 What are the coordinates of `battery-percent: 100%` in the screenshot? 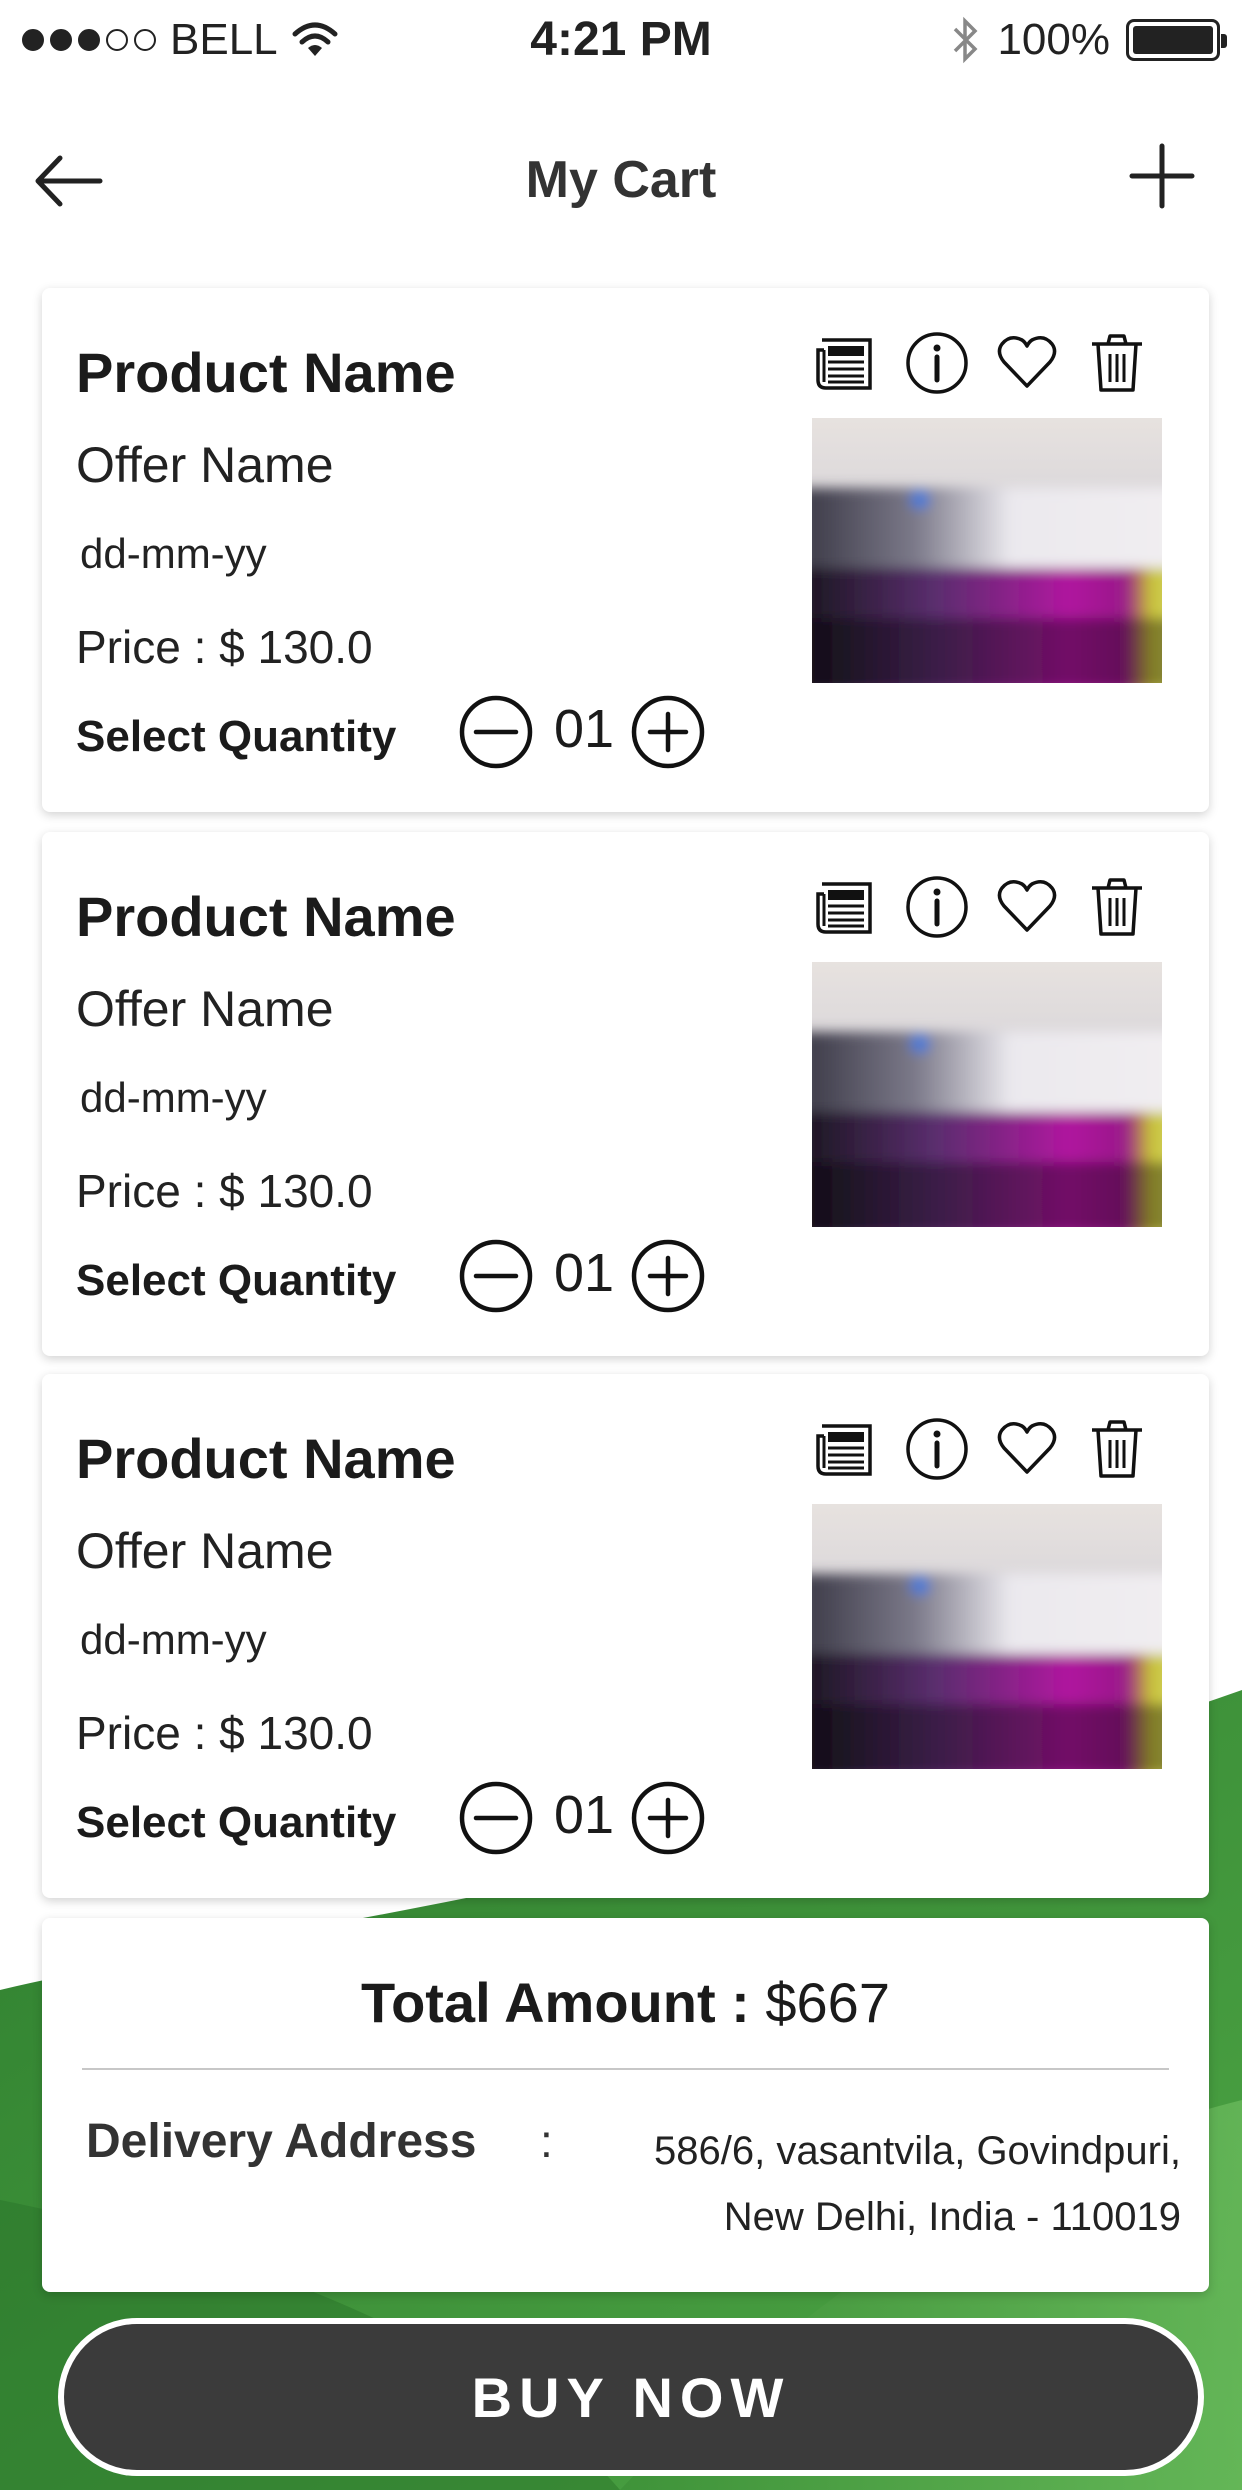 It's located at (1053, 39).